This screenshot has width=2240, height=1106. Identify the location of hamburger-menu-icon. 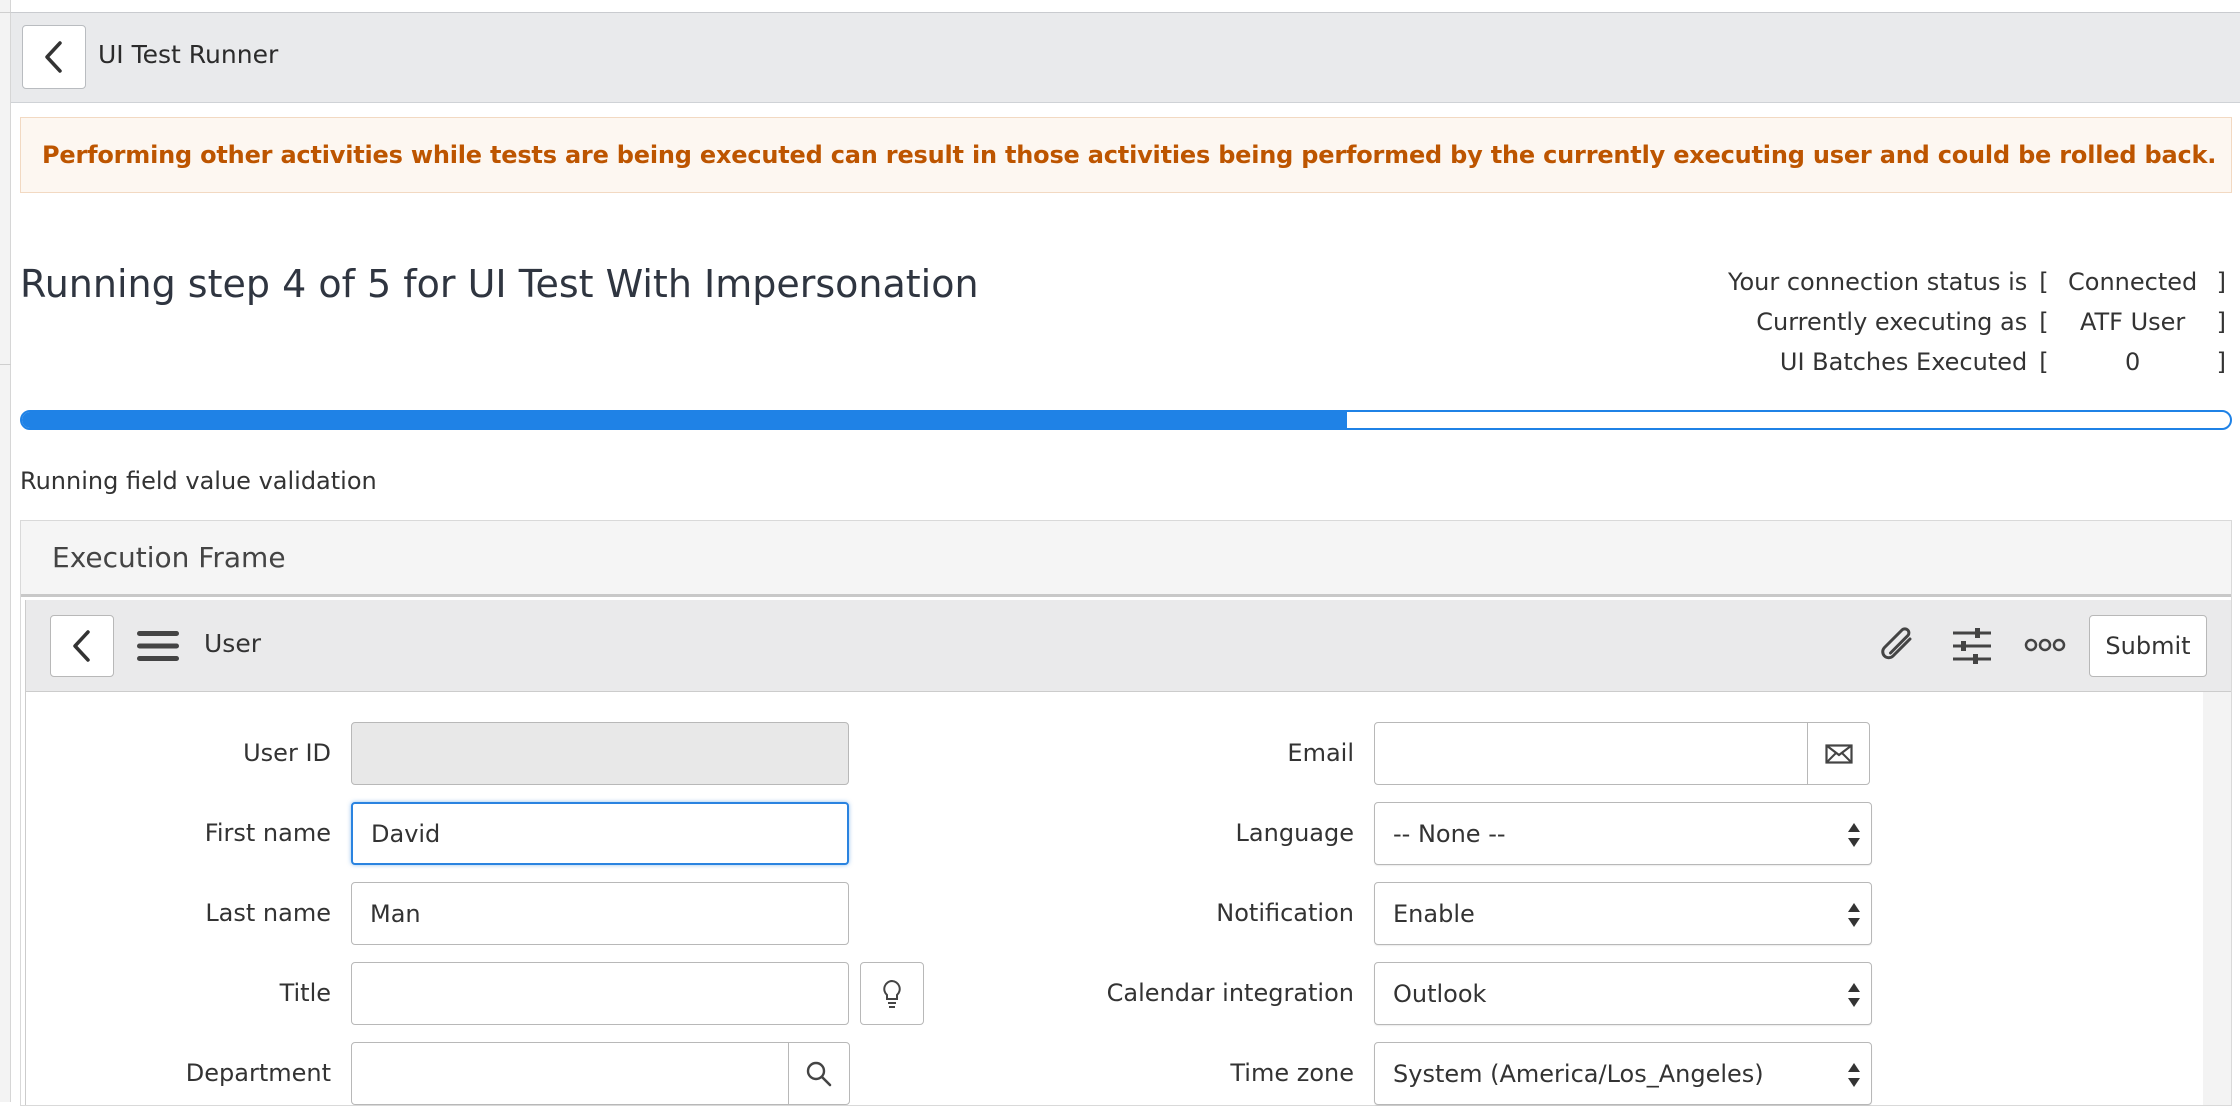
(158, 648).